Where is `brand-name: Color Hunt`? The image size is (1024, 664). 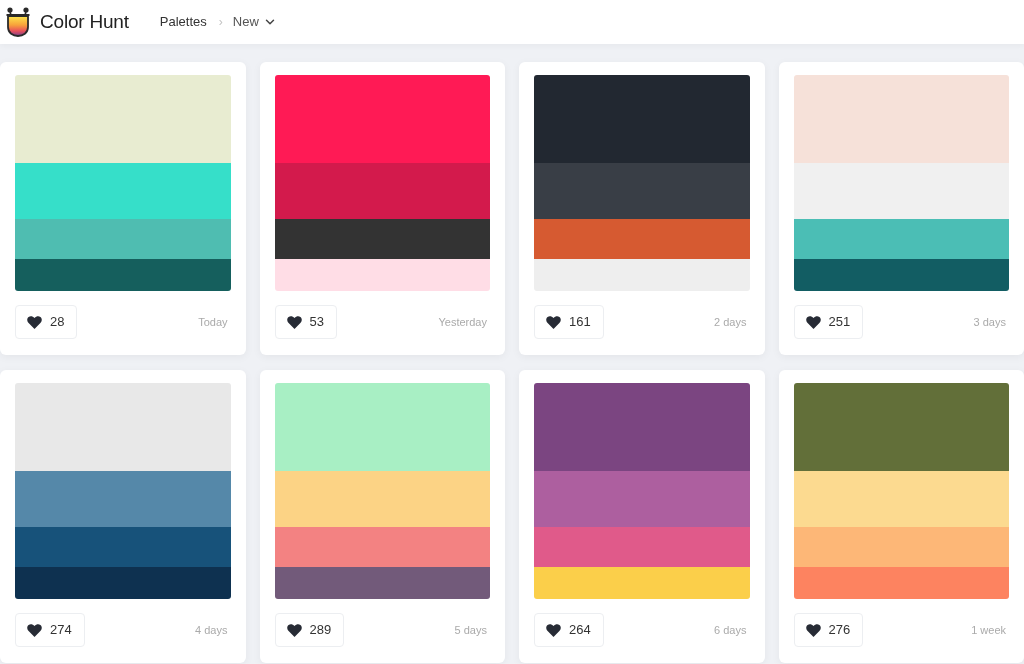
brand-name: Color Hunt is located at coordinates (84, 22).